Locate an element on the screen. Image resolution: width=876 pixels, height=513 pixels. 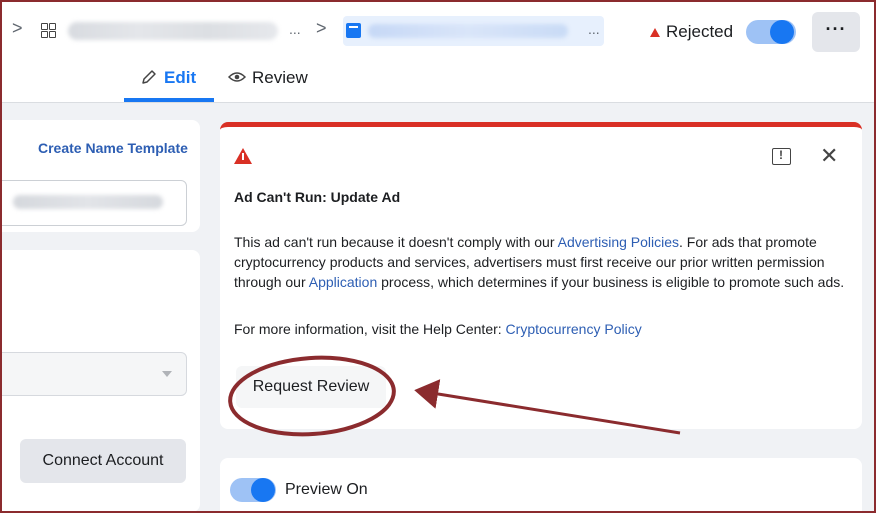
ad-name-input is located at coordinates (94, 203).